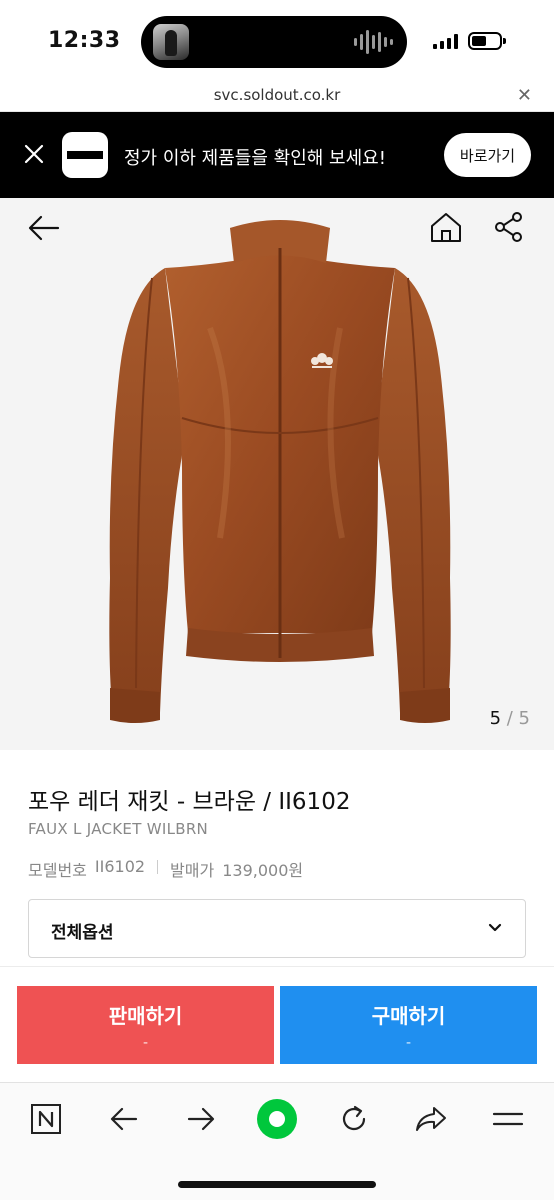 This screenshot has height=1200, width=554. I want to click on release-price-label: 발매가, so click(192, 870).